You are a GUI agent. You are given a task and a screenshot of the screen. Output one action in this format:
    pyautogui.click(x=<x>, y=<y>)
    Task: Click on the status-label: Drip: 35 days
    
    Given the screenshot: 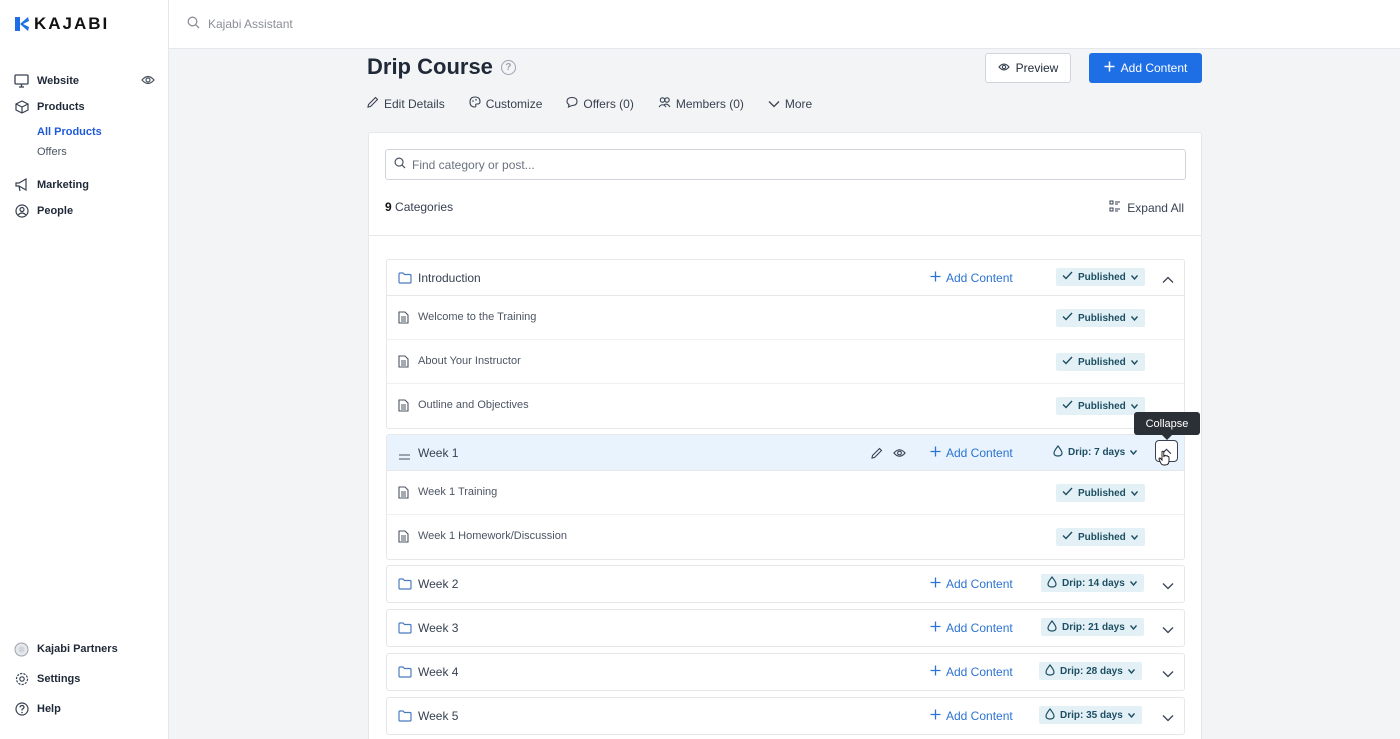 What is the action you would take?
    pyautogui.click(x=1091, y=715)
    